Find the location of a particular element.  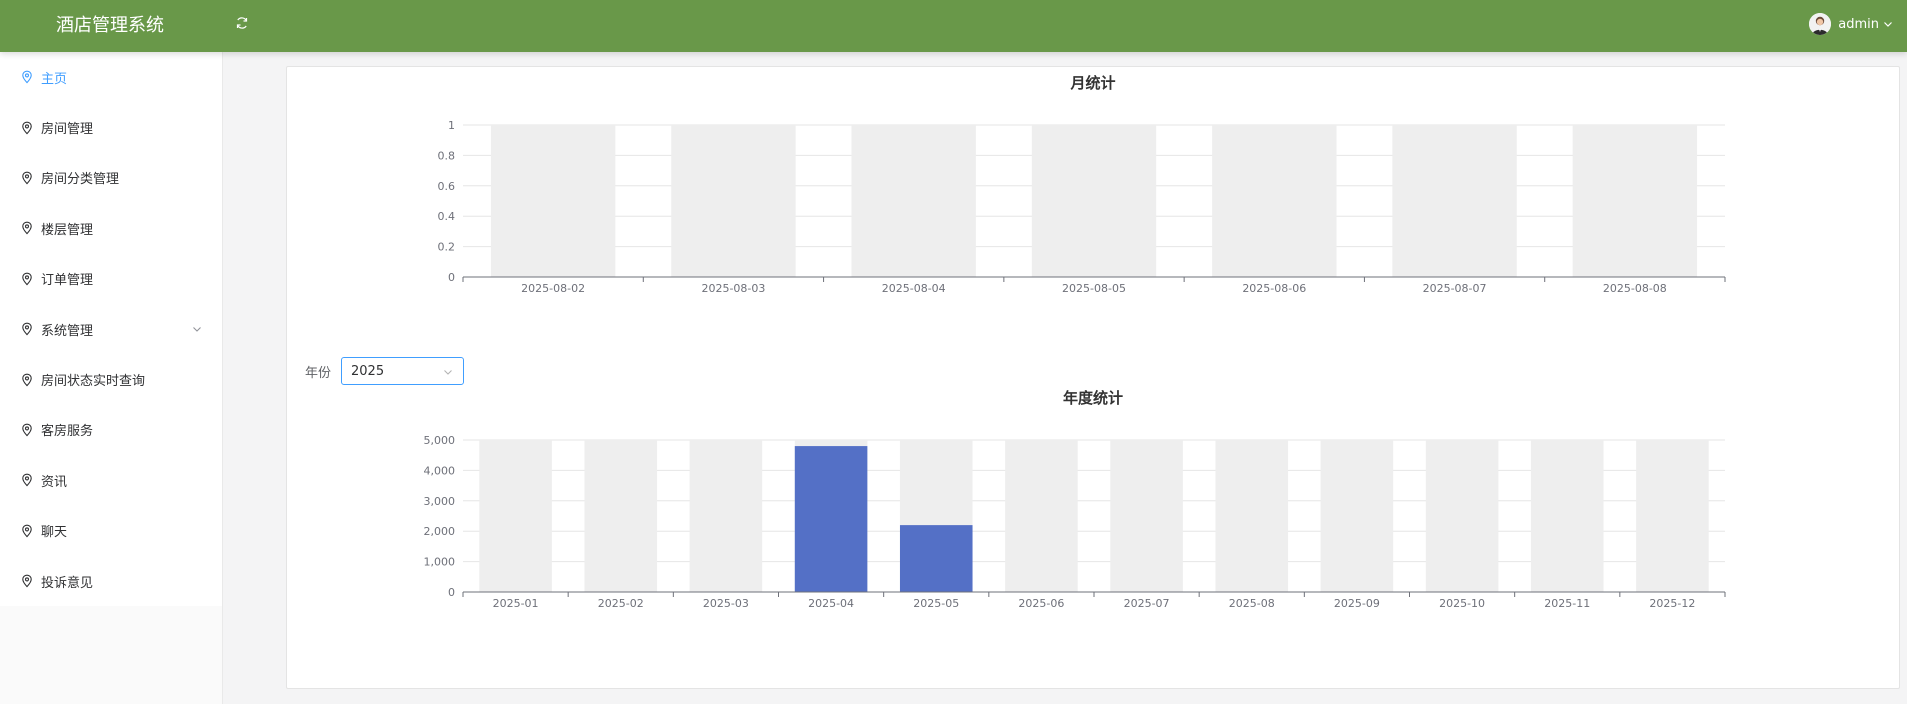

user-menu: admin is located at coordinates (1851, 24).